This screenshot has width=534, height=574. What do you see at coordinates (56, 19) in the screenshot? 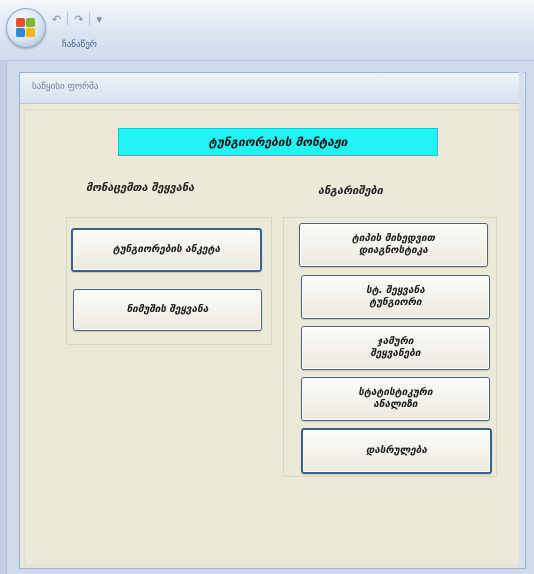
I see `undo-icon: ↶` at bounding box center [56, 19].